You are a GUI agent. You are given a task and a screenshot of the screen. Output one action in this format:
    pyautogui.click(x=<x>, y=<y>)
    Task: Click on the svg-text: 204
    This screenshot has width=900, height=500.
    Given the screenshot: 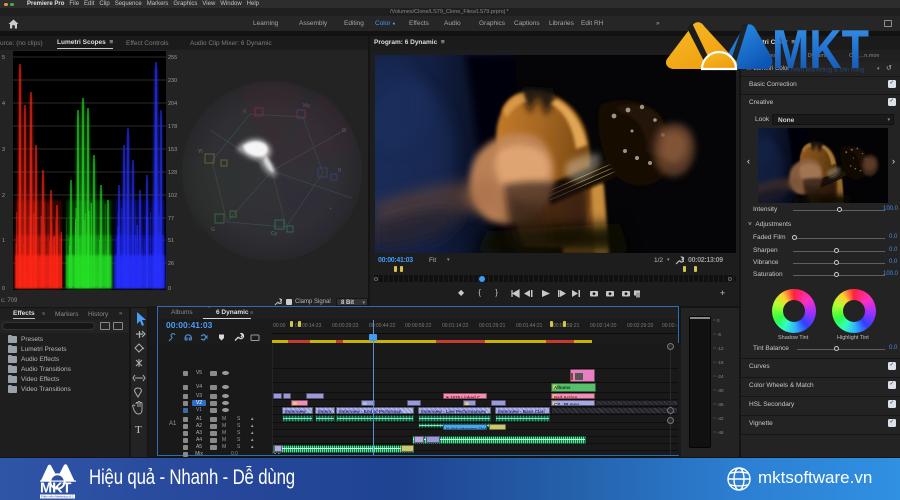 What is the action you would take?
    pyautogui.click(x=172, y=104)
    